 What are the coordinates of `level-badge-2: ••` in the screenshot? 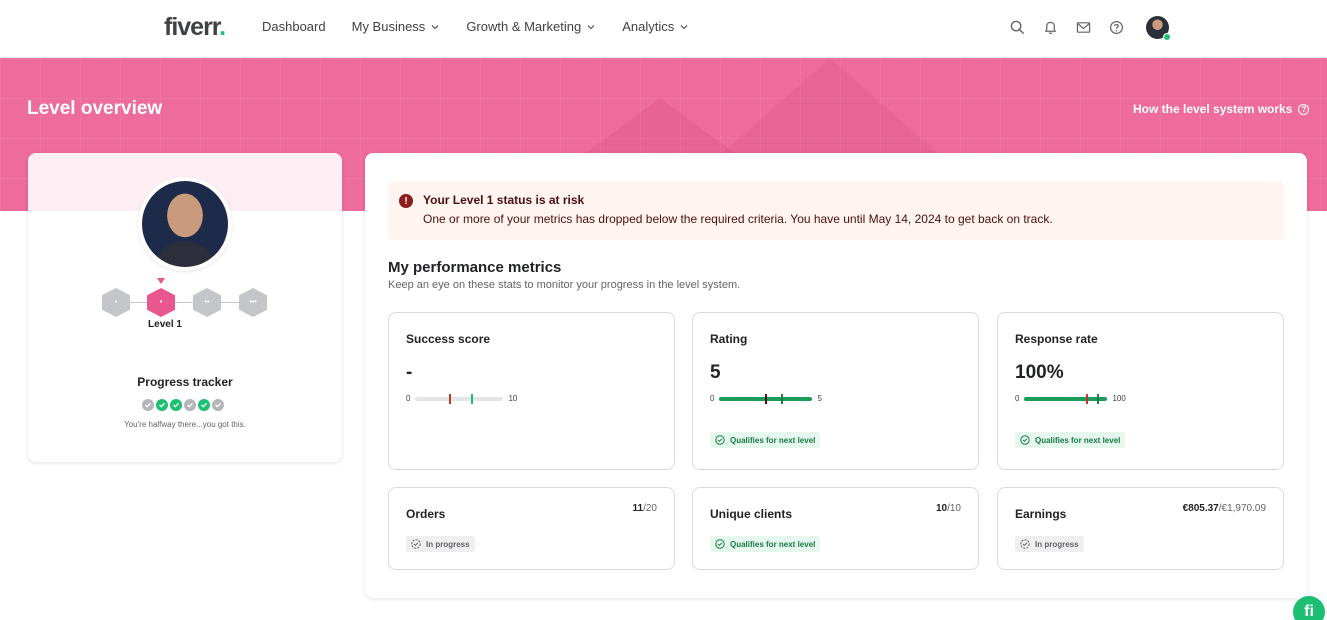 It's located at (207, 302).